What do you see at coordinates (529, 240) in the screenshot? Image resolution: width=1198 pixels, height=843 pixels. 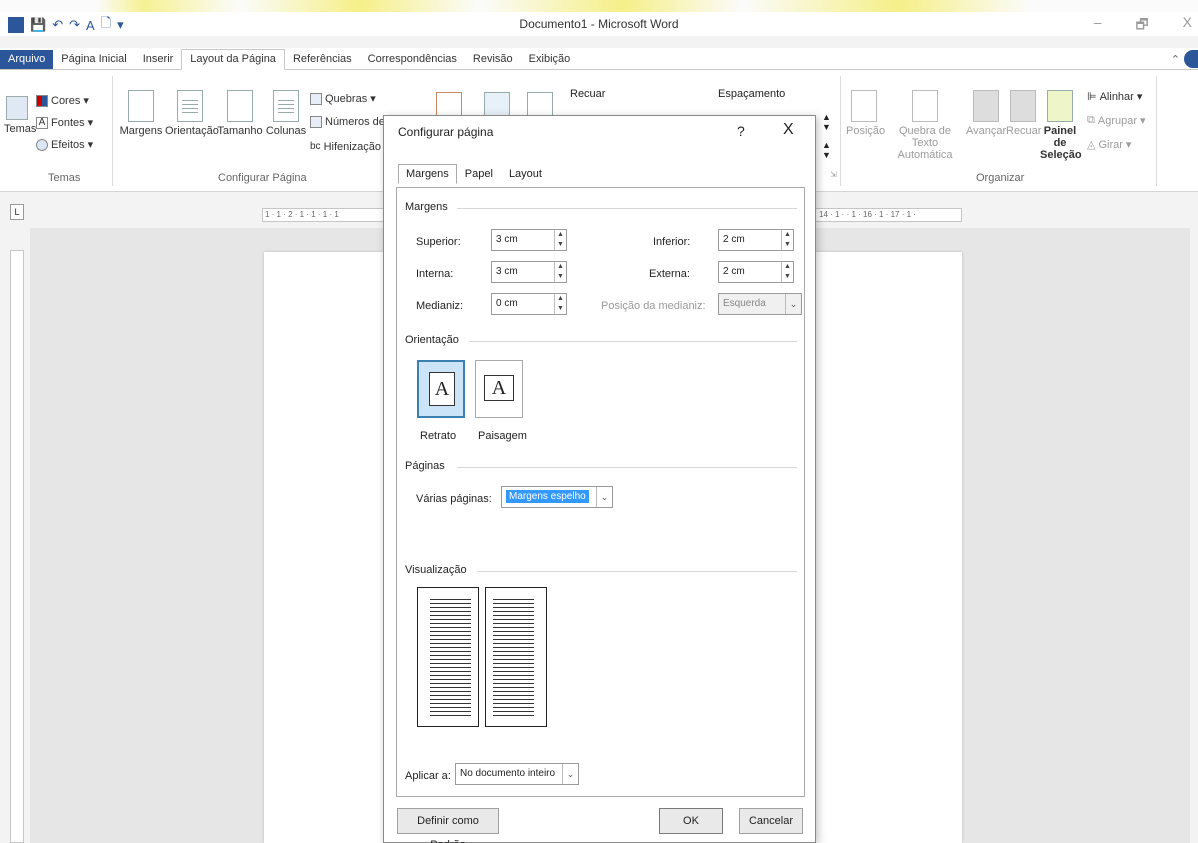 I see `superior-spin: 3 cm ▲ ▼` at bounding box center [529, 240].